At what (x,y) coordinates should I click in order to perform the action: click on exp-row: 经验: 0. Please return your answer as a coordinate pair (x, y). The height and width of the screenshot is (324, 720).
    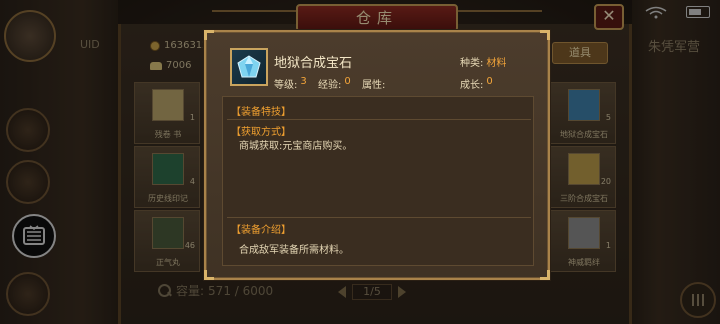
    Looking at the image, I should click on (334, 83).